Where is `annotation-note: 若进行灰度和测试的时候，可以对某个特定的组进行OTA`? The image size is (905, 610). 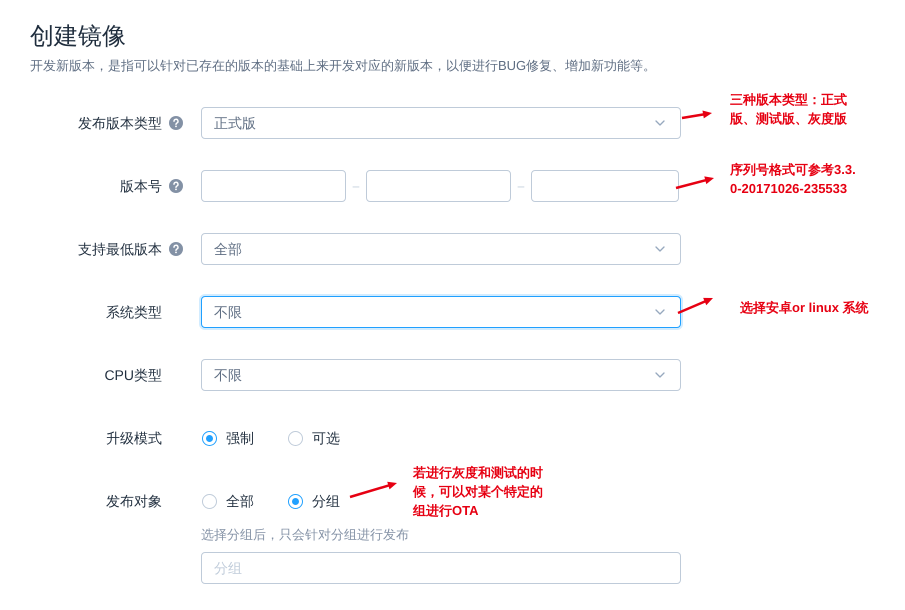 annotation-note: 若进行灰度和测试的时候，可以对某个特定的组进行OTA is located at coordinates (478, 492).